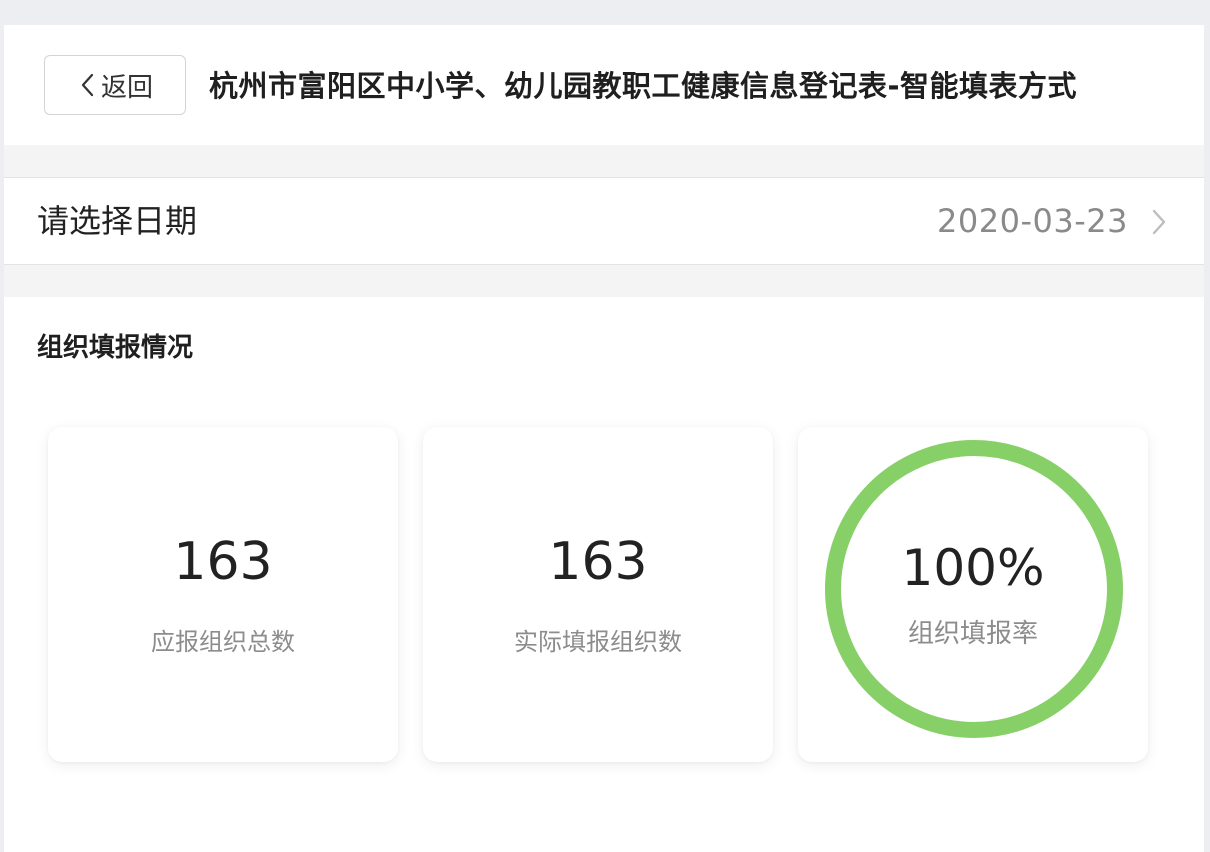  I want to click on selected-date: 2020-03-23, so click(1032, 221).